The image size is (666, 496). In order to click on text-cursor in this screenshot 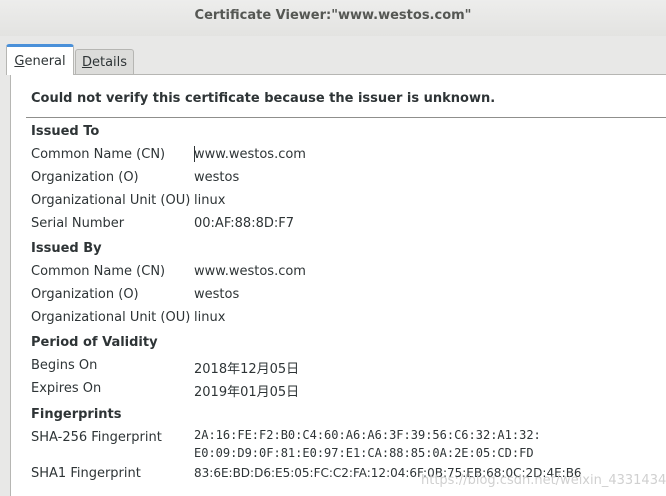, I will do `click(194, 154)`.